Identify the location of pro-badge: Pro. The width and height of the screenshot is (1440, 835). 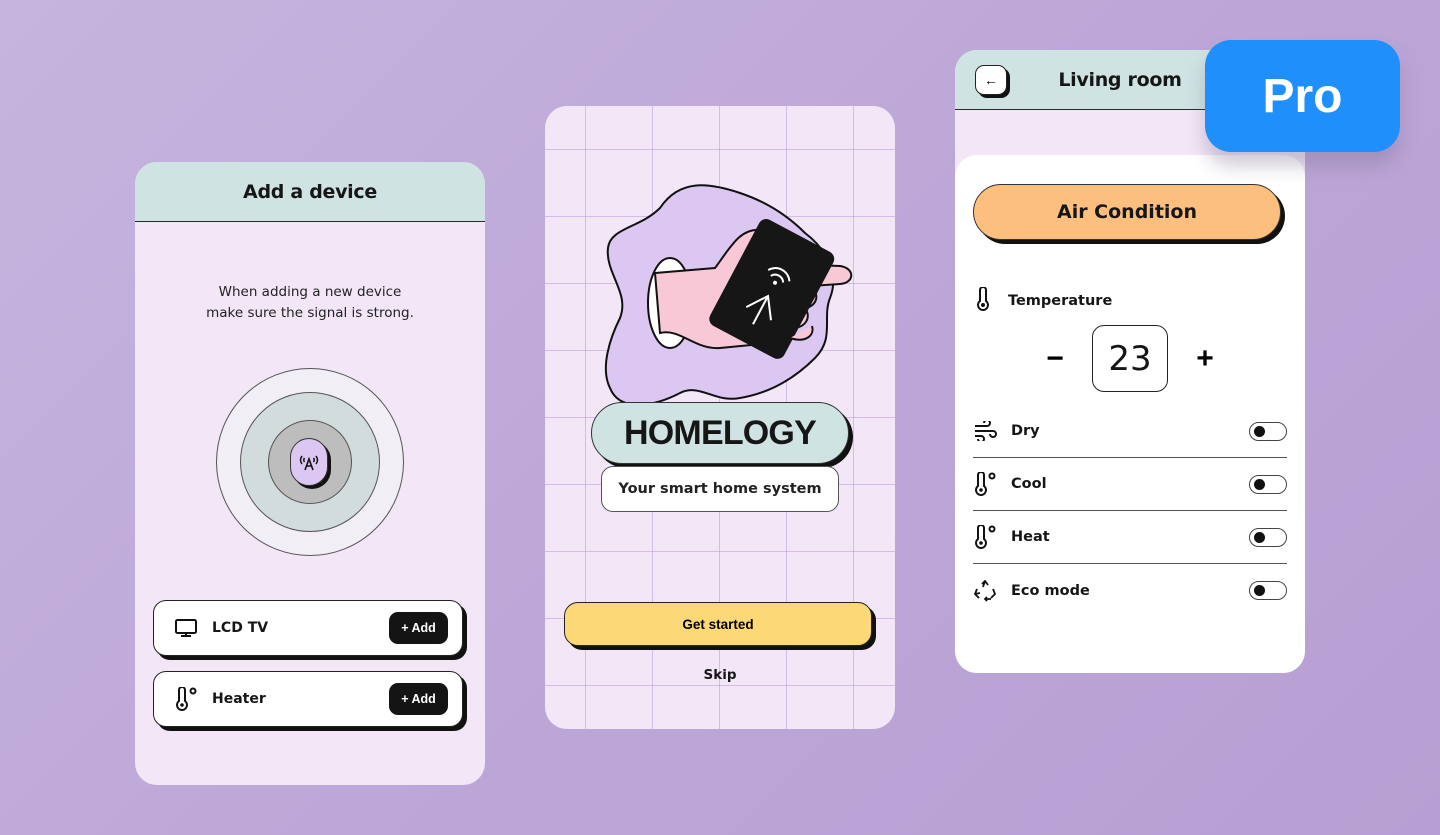
(1302, 96).